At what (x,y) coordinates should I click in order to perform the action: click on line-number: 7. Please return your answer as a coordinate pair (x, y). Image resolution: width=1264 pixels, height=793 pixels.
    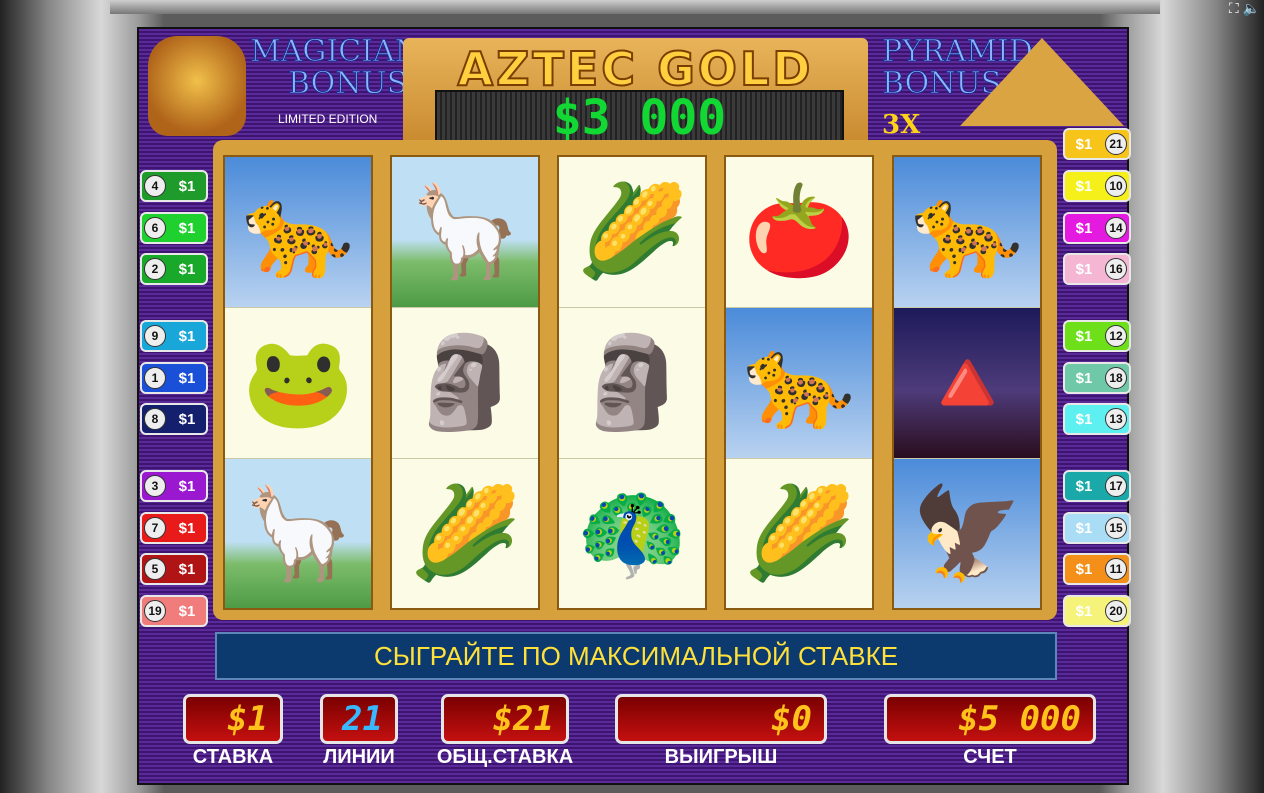
    Looking at the image, I should click on (155, 528).